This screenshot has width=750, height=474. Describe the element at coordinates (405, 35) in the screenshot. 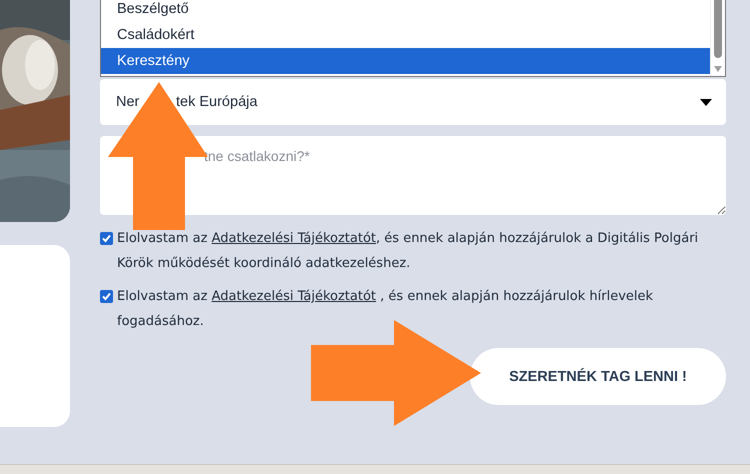

I see `list-option: Családokért` at that location.